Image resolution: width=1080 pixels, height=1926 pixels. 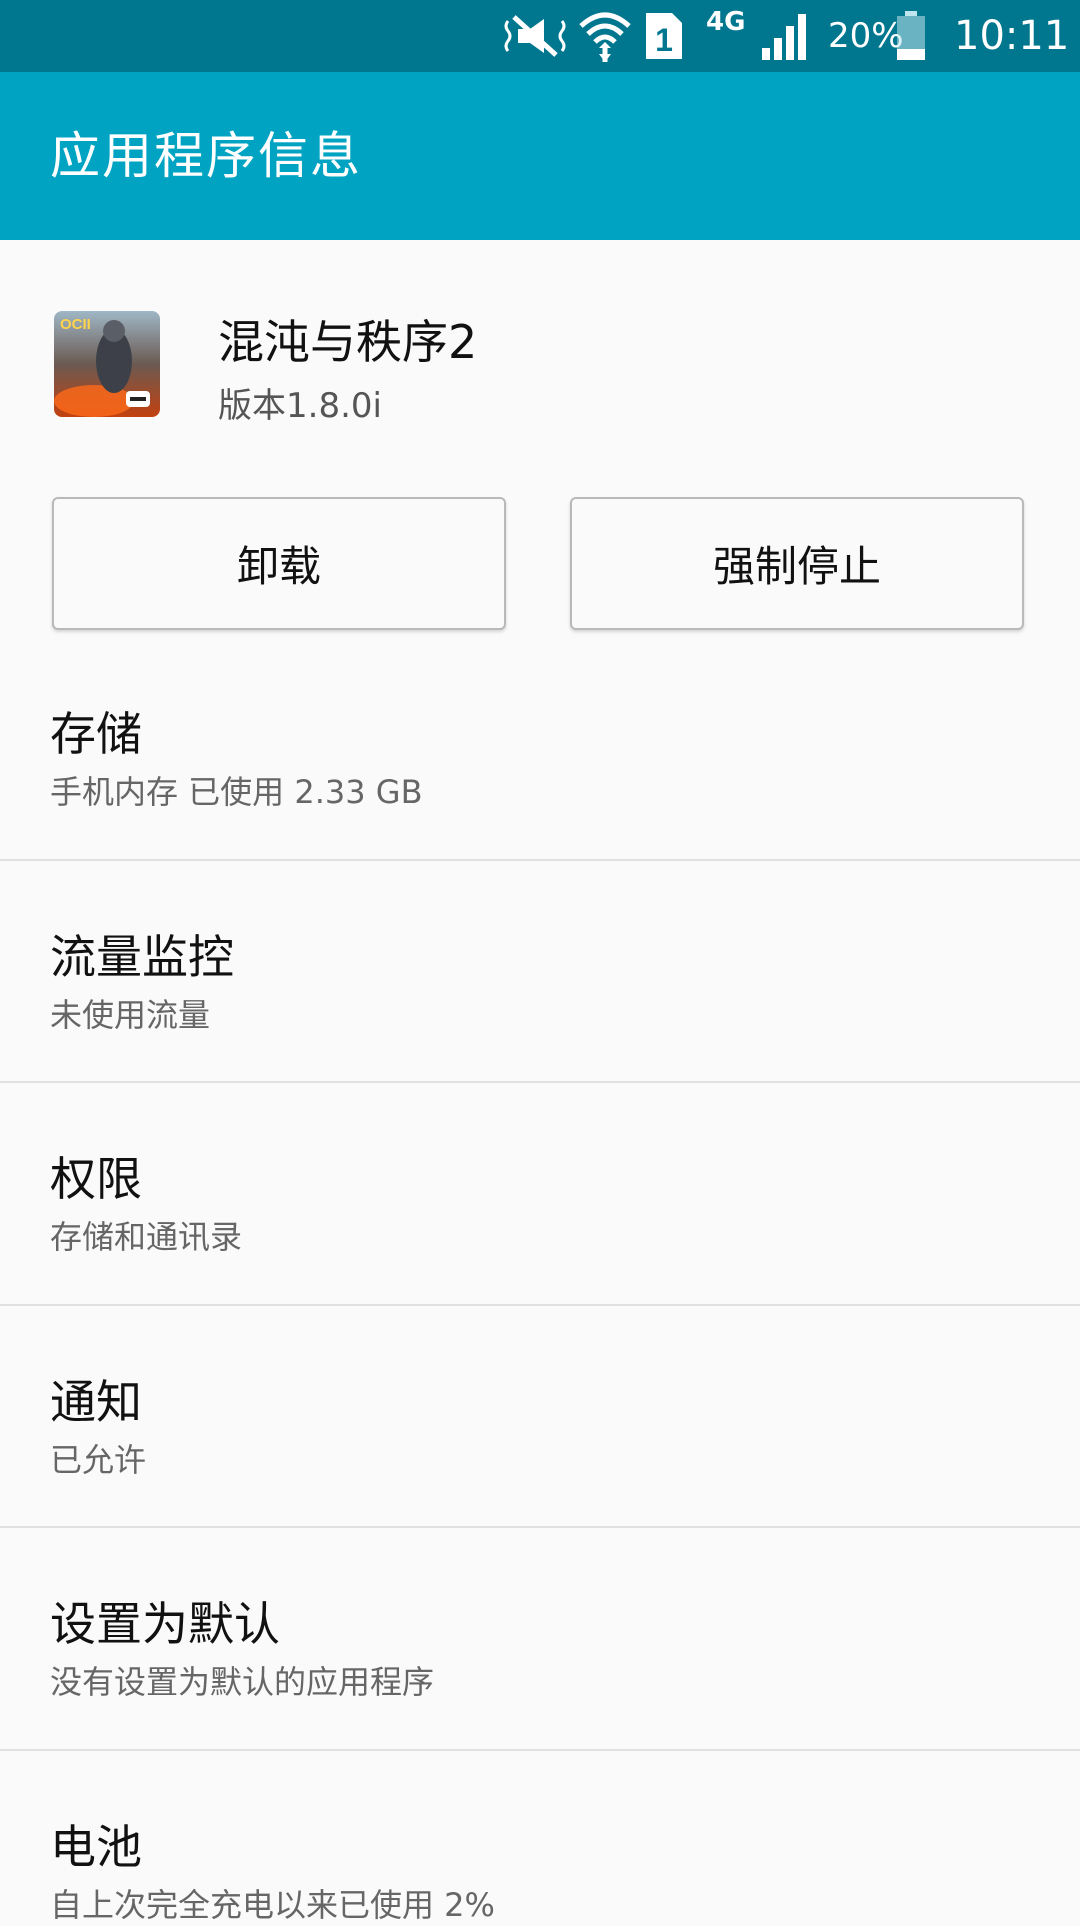 I want to click on signal-icon, so click(x=785, y=36).